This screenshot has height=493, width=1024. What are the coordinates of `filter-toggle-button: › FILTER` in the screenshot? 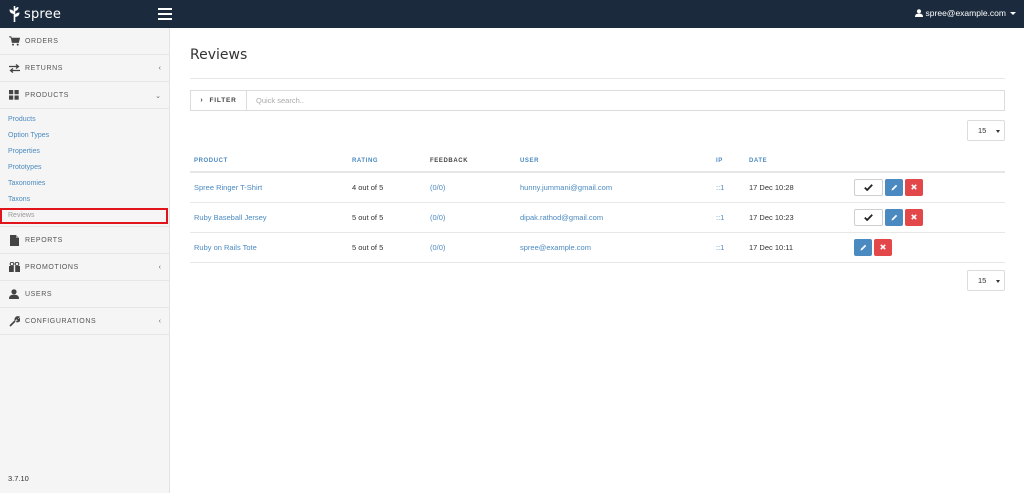 It's located at (219, 100).